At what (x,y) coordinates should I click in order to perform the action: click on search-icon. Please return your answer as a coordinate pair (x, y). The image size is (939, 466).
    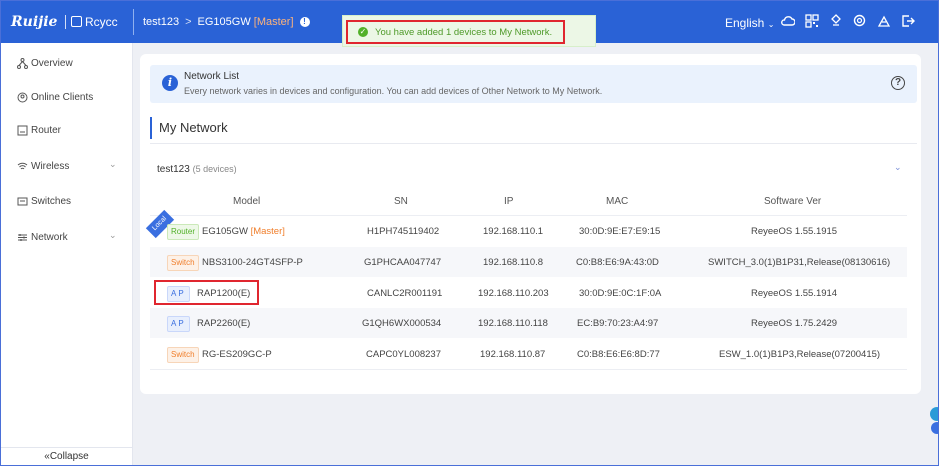
    Looking at the image, I should click on (860, 21).